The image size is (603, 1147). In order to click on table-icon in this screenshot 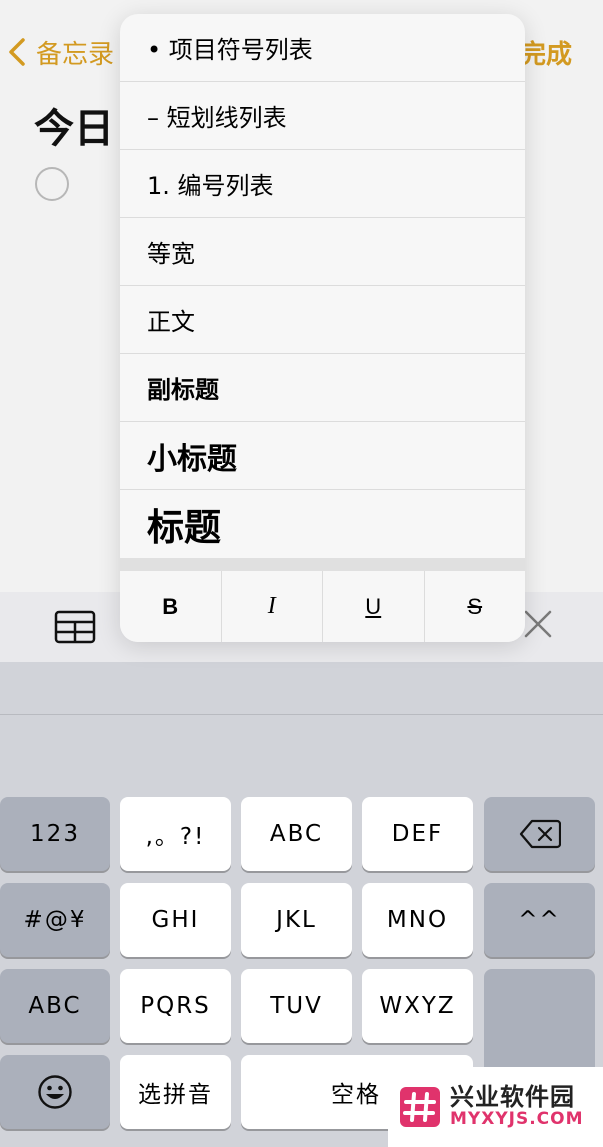, I will do `click(75, 627)`.